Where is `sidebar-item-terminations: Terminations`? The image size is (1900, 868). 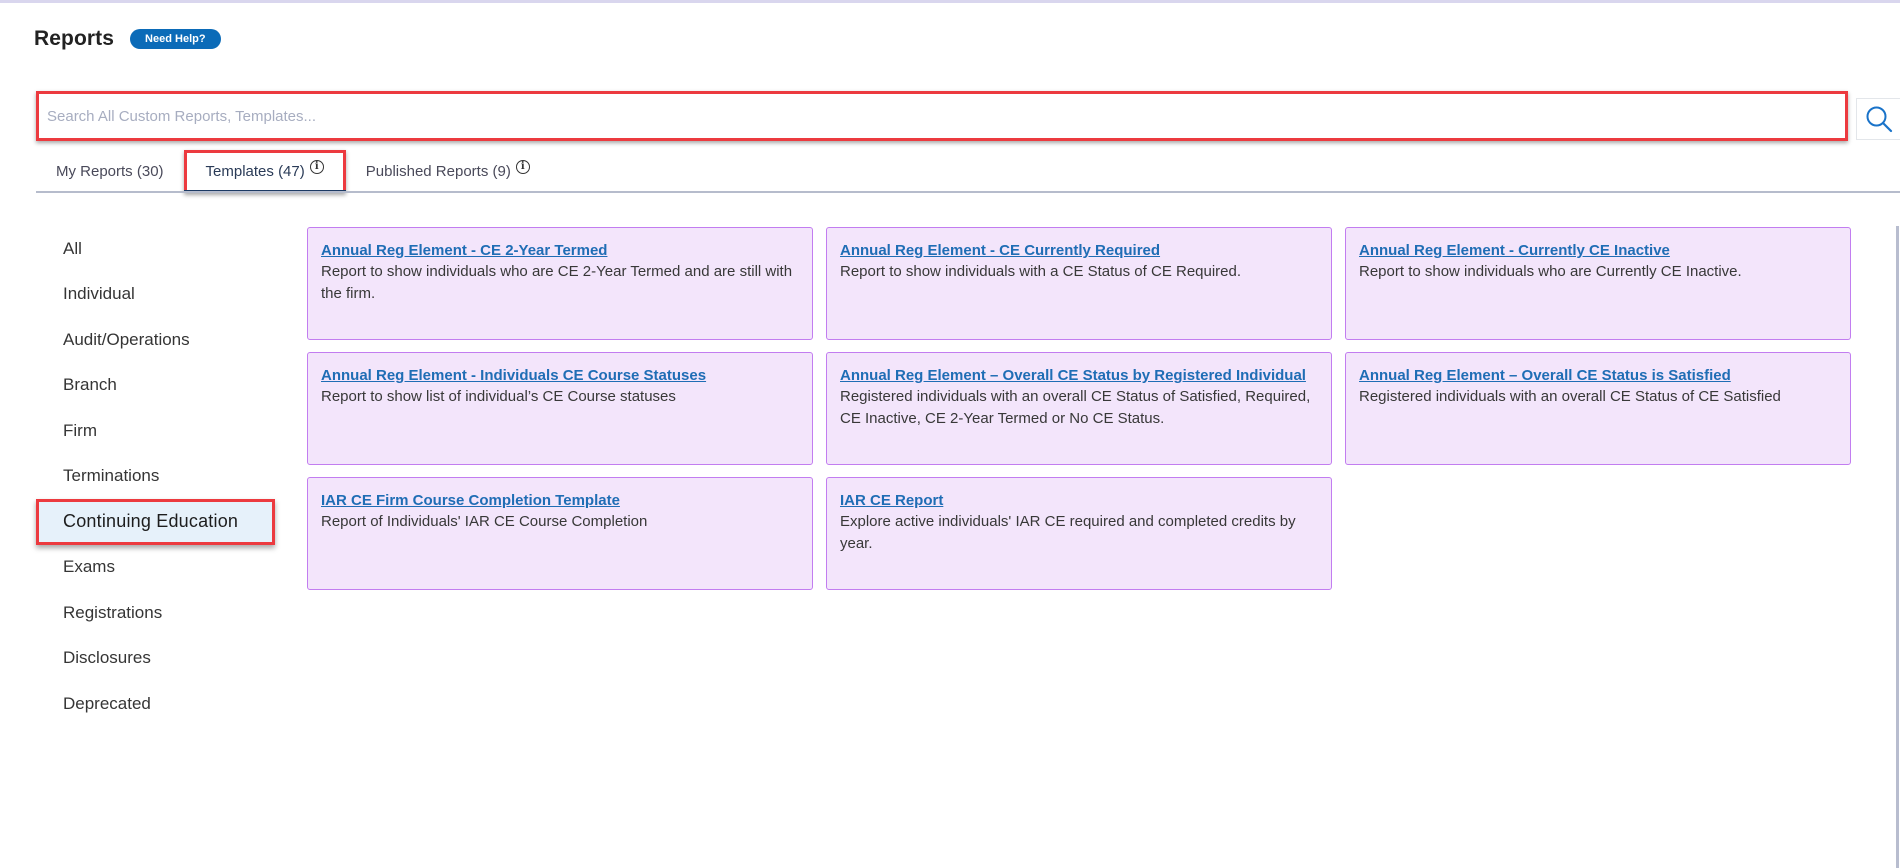
sidebar-item-terminations: Terminations is located at coordinates (156, 477).